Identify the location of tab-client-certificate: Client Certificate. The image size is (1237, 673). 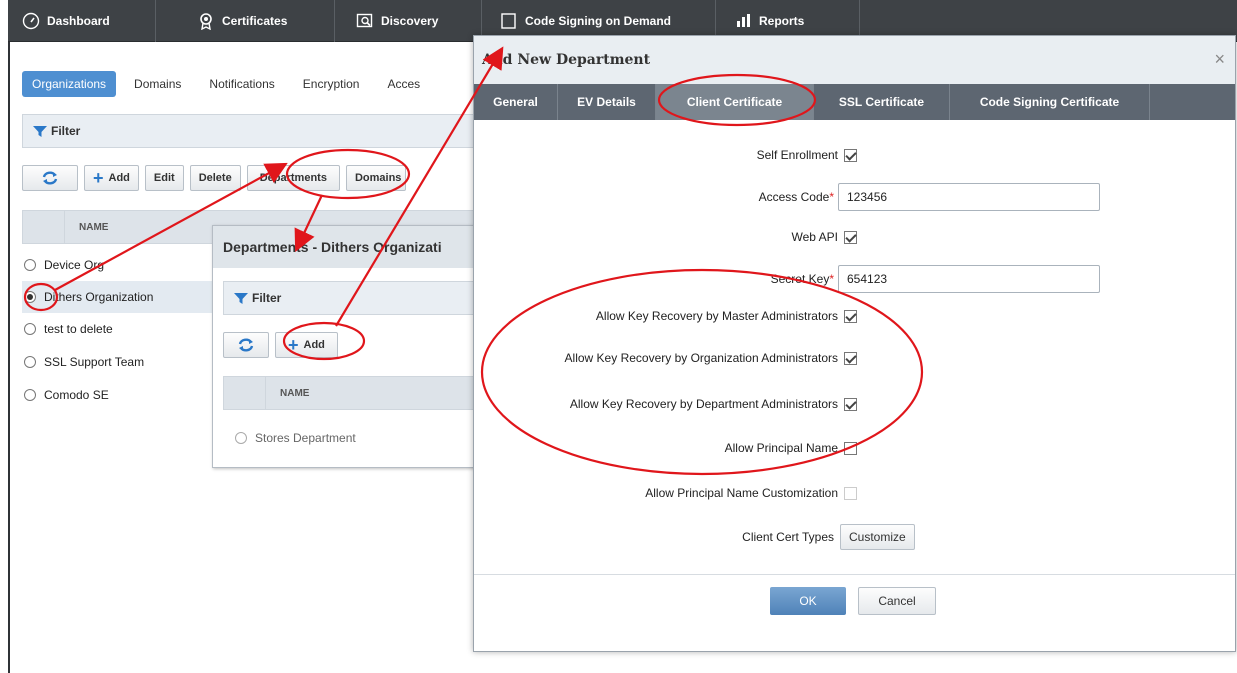
(735, 102).